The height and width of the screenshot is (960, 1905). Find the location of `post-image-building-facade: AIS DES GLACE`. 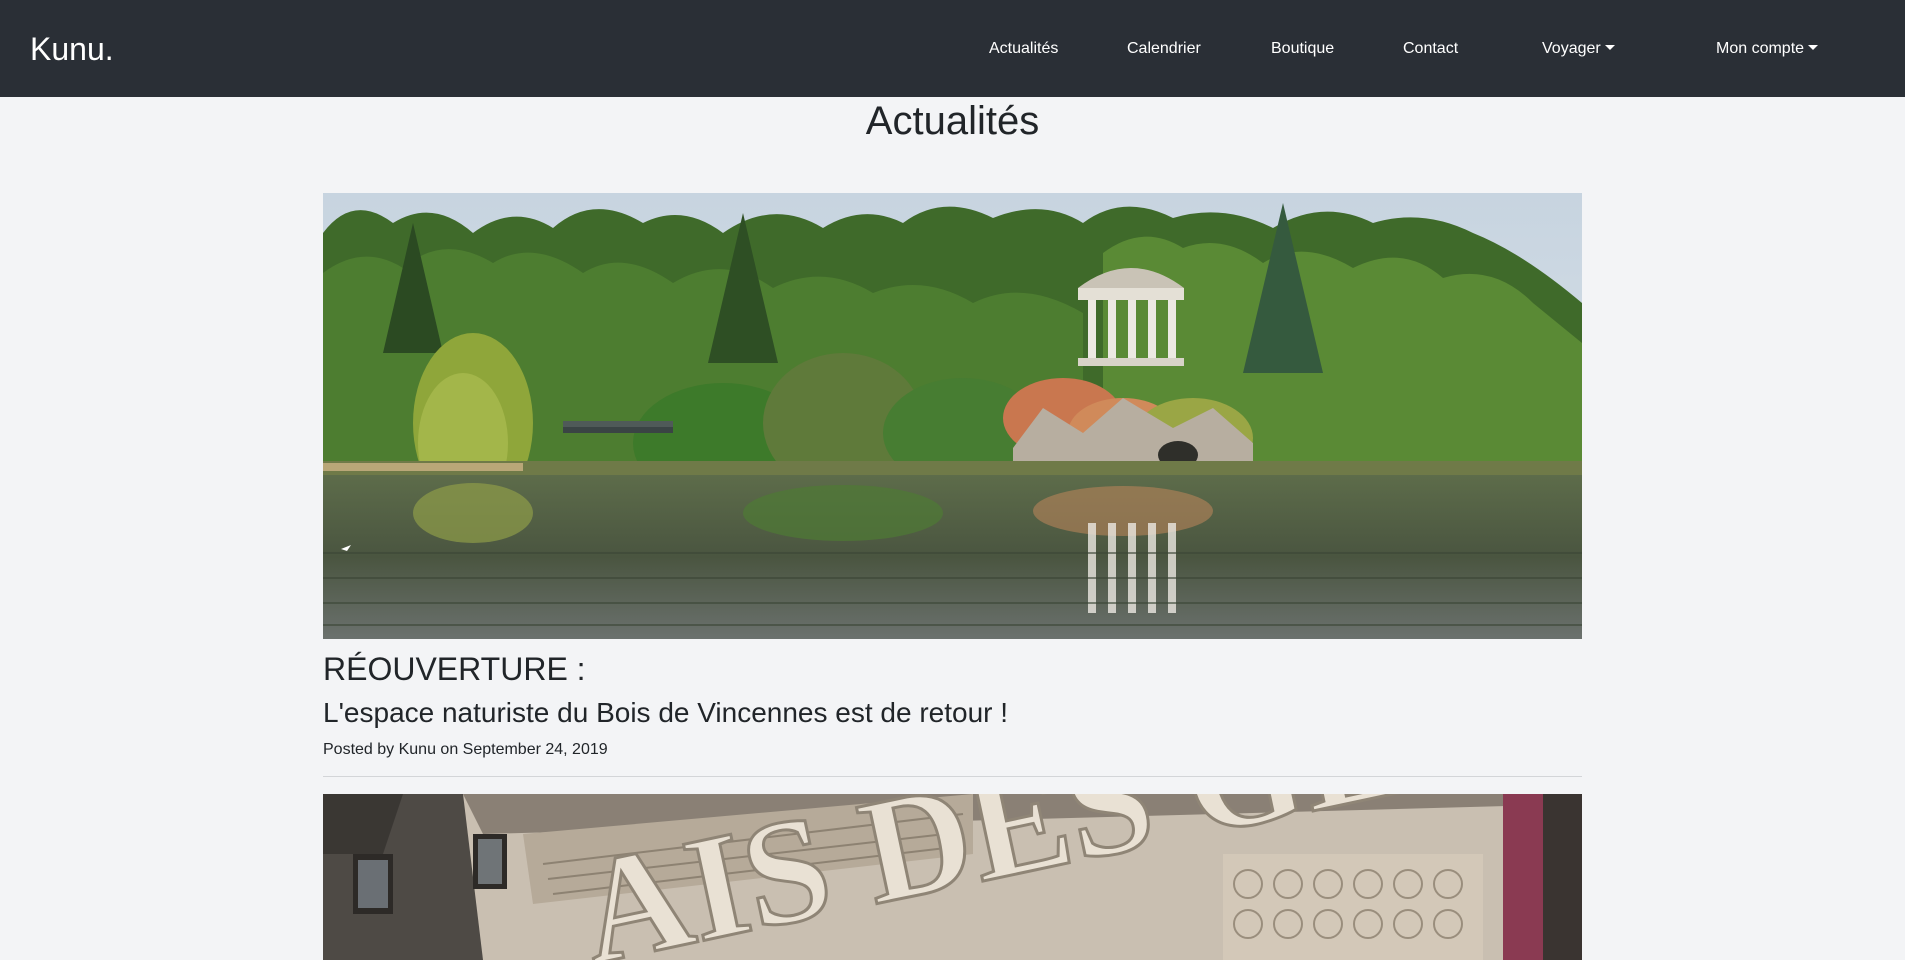

post-image-building-facade: AIS DES GLACE is located at coordinates (952, 877).